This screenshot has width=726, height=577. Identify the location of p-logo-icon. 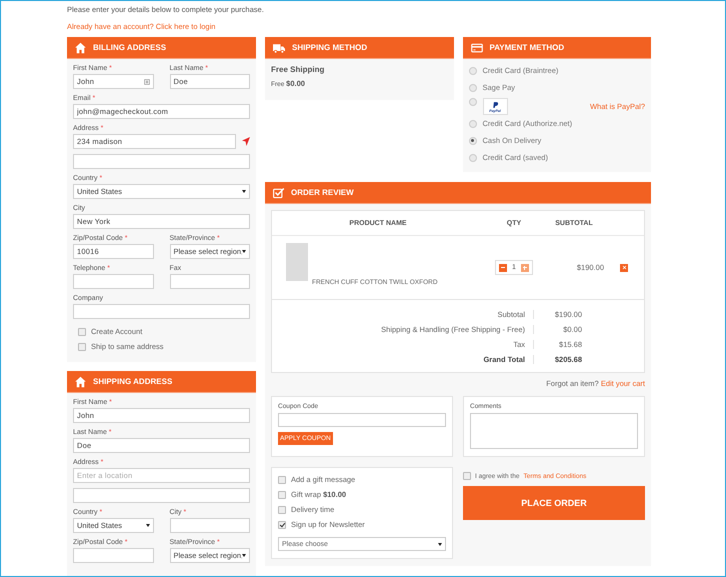
(495, 104).